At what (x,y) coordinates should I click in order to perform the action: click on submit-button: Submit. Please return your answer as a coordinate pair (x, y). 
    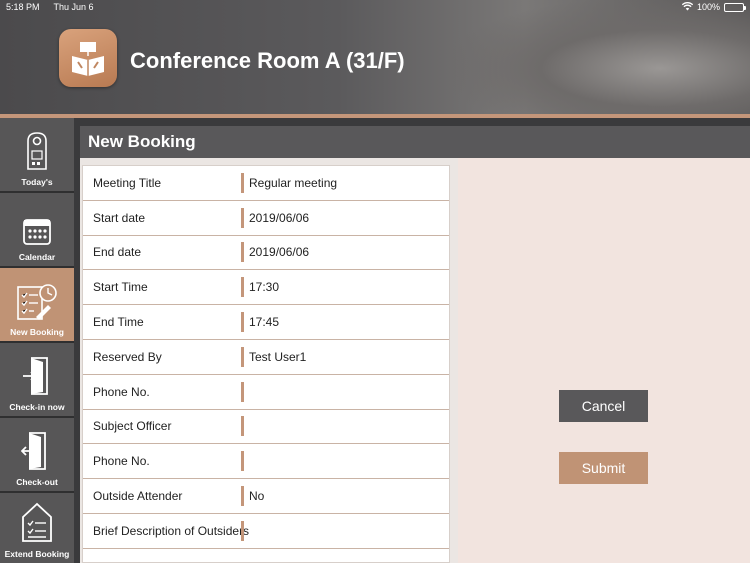
    Looking at the image, I should click on (603, 468).